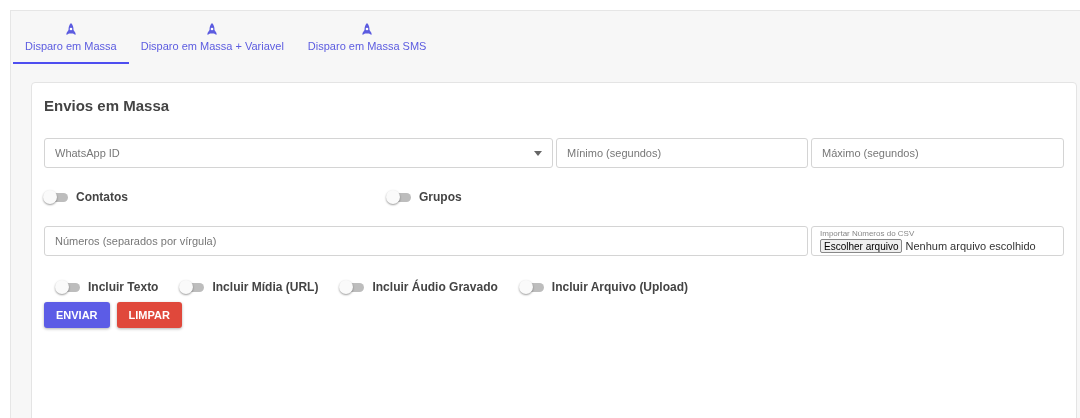 This screenshot has width=1080, height=418. Describe the element at coordinates (435, 287) in the screenshot. I see `switch-label: Incluir Áudio Gravado` at that location.